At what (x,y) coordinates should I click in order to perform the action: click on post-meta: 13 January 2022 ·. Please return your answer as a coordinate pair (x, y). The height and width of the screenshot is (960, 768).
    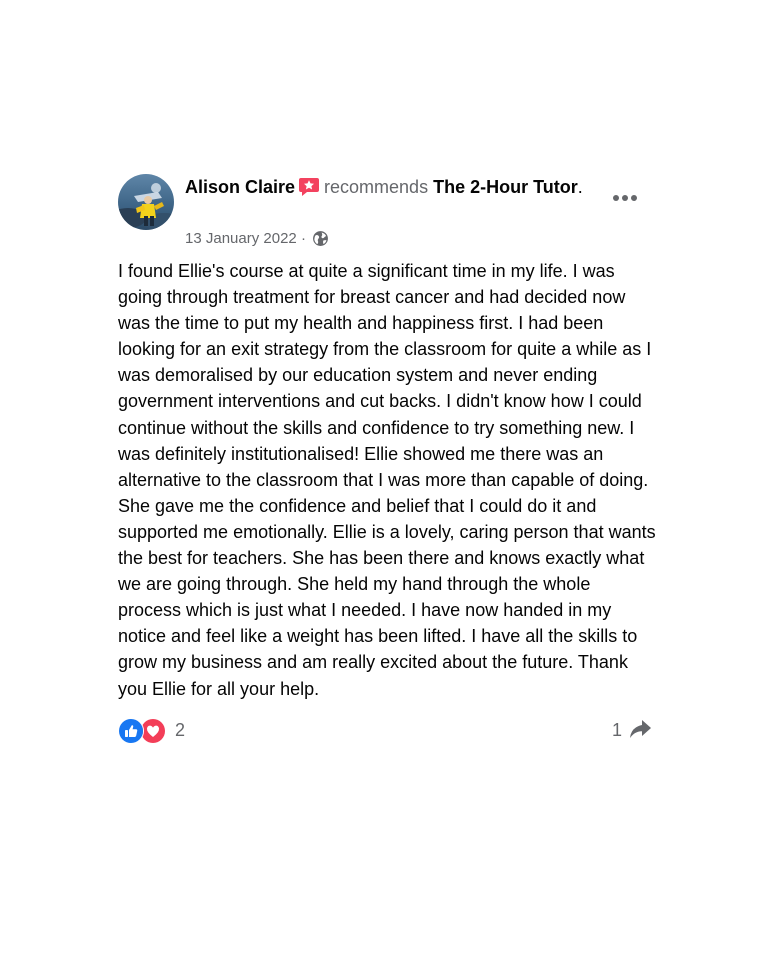
    Looking at the image, I should click on (257, 241).